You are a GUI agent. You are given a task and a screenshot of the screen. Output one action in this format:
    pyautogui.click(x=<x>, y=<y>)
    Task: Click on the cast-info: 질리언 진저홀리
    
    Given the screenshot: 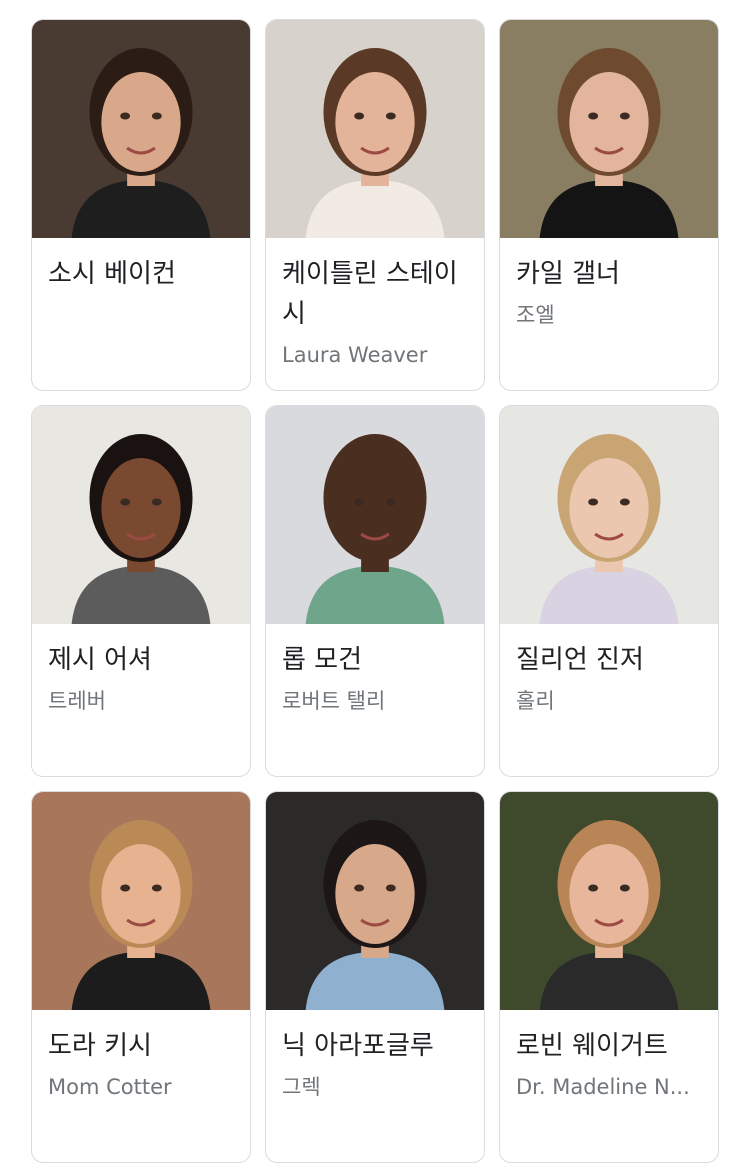 What is the action you would take?
    pyautogui.click(x=609, y=670)
    